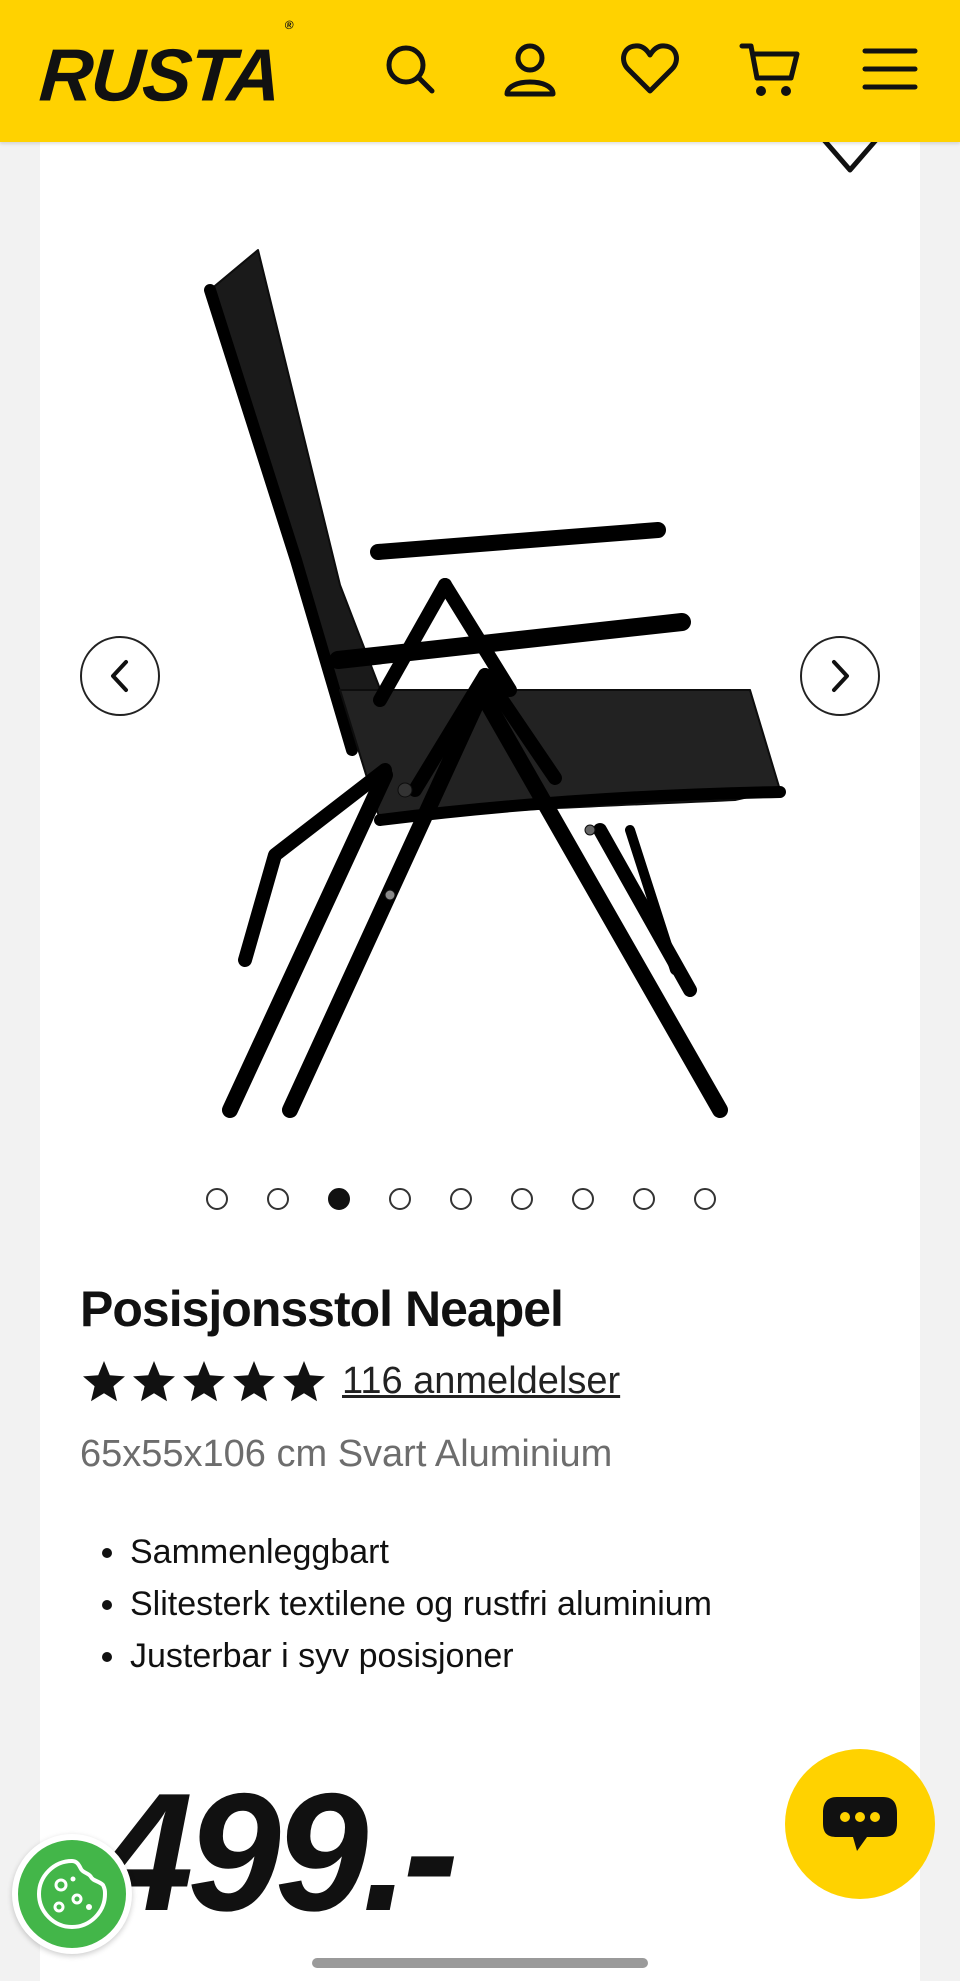  Describe the element at coordinates (410, 69) in the screenshot. I see `search-icon` at that location.